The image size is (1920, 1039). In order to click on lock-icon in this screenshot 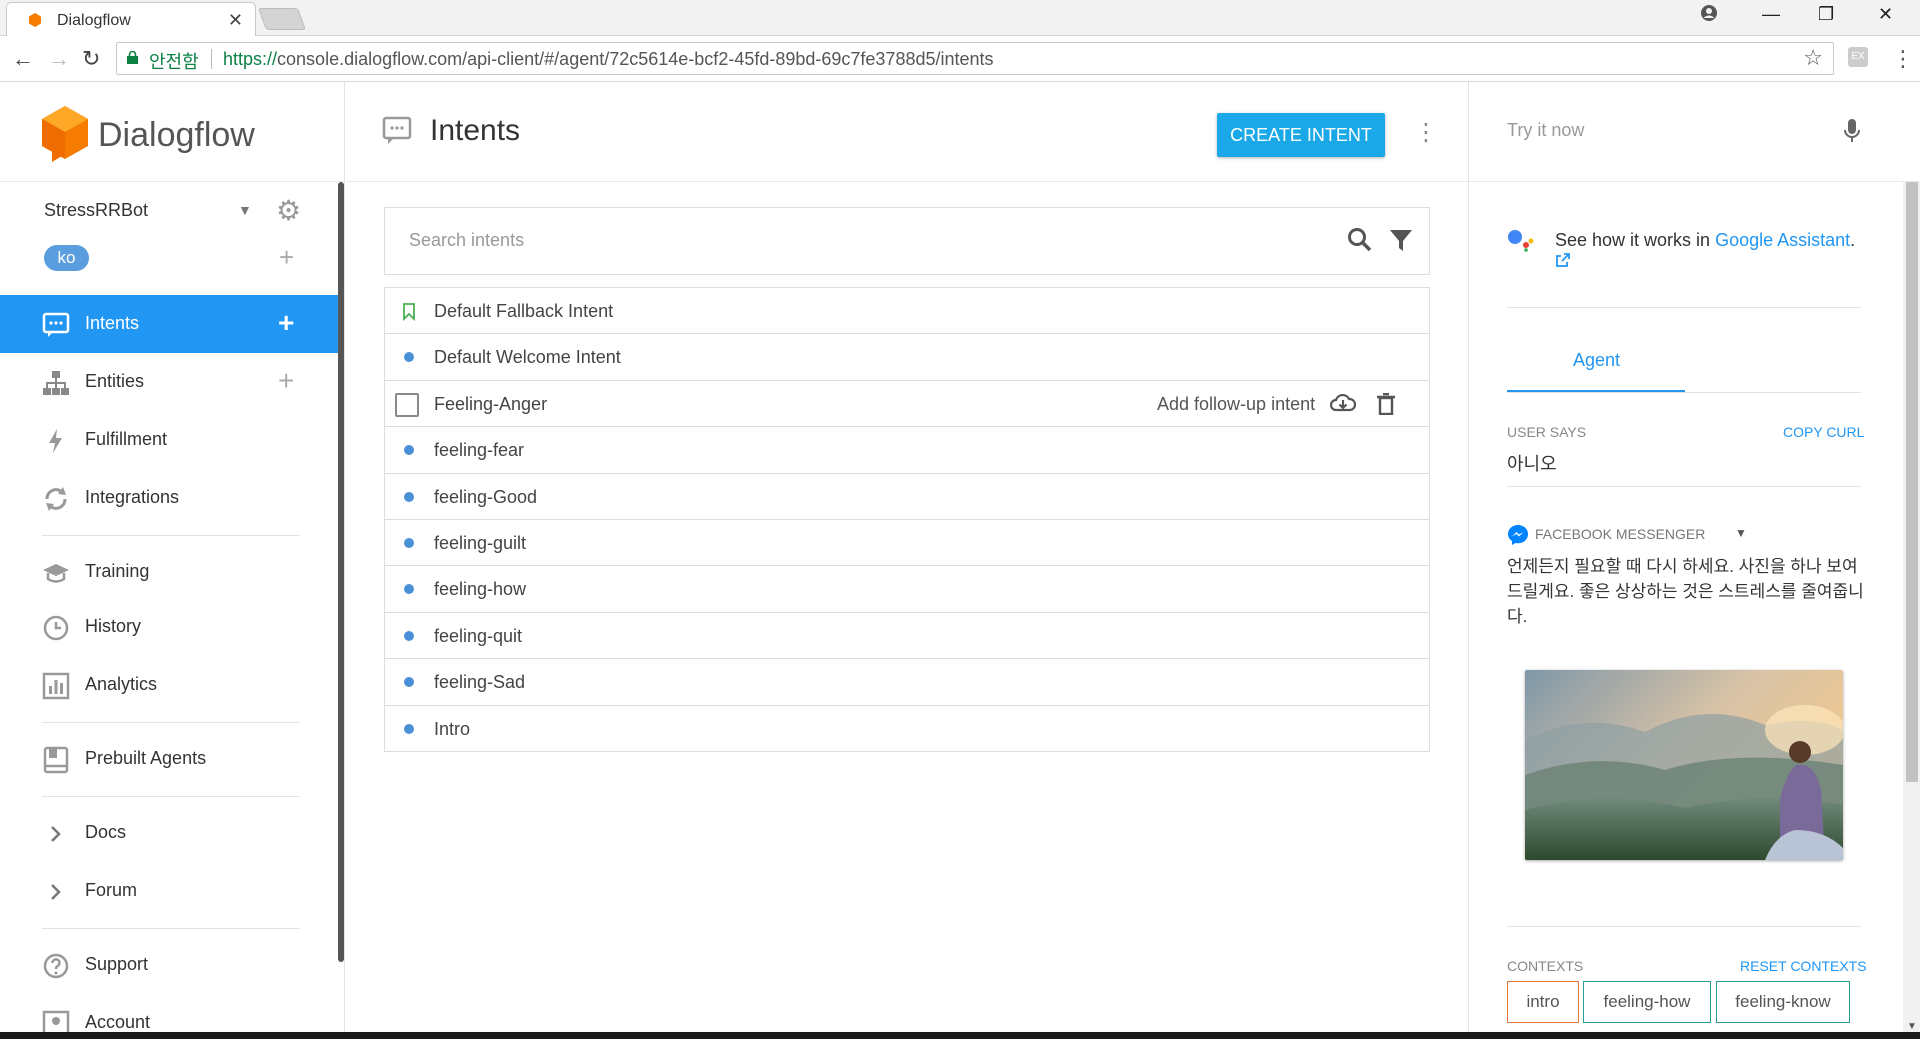, I will do `click(132, 57)`.